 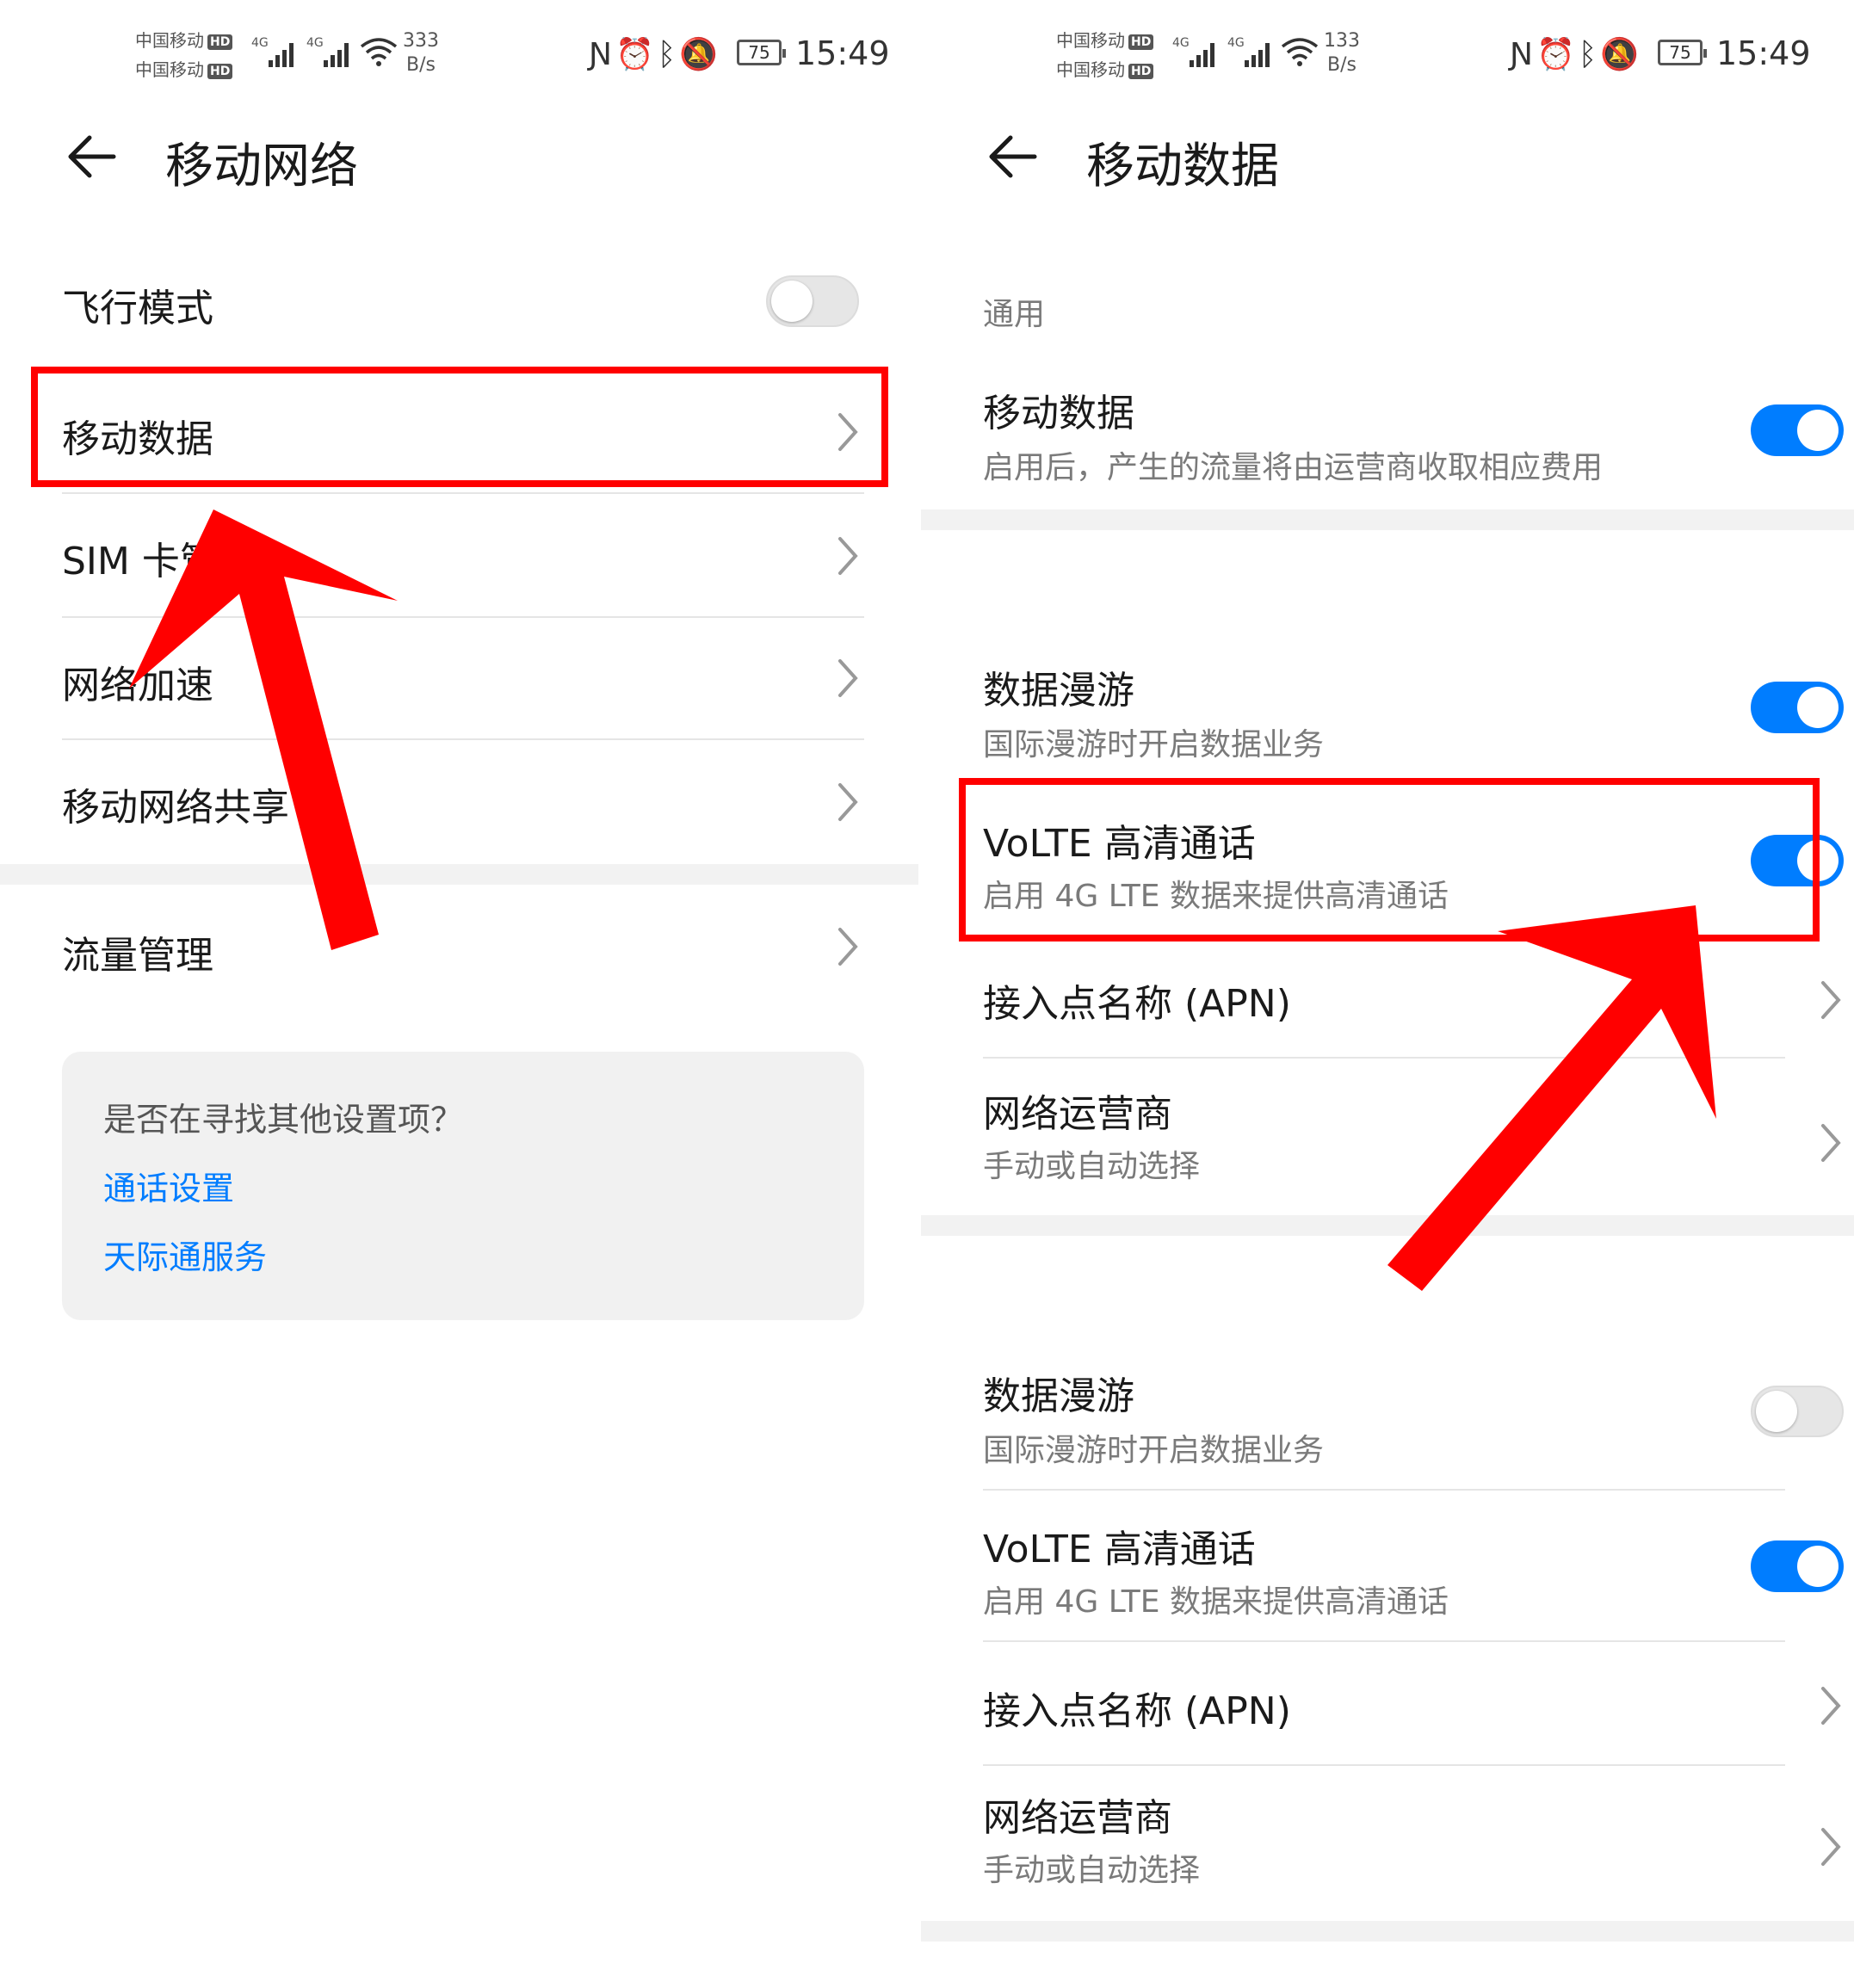 What do you see at coordinates (169, 1185) in the screenshot?
I see `call-settings-link: 通话设置` at bounding box center [169, 1185].